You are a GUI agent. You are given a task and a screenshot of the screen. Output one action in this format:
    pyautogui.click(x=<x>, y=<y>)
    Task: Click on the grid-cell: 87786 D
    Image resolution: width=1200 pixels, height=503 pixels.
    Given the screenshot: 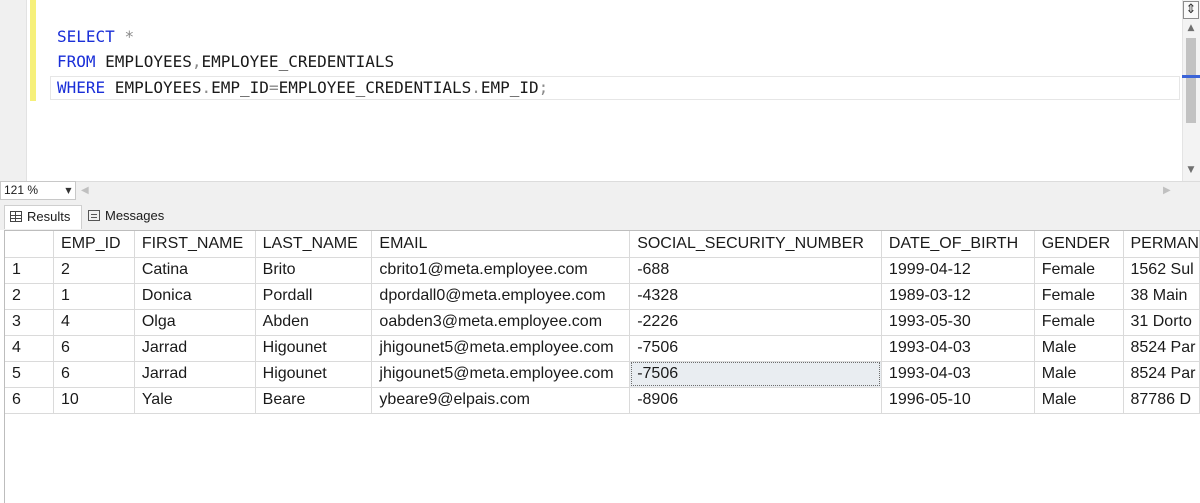 What is the action you would take?
    pyautogui.click(x=1161, y=400)
    